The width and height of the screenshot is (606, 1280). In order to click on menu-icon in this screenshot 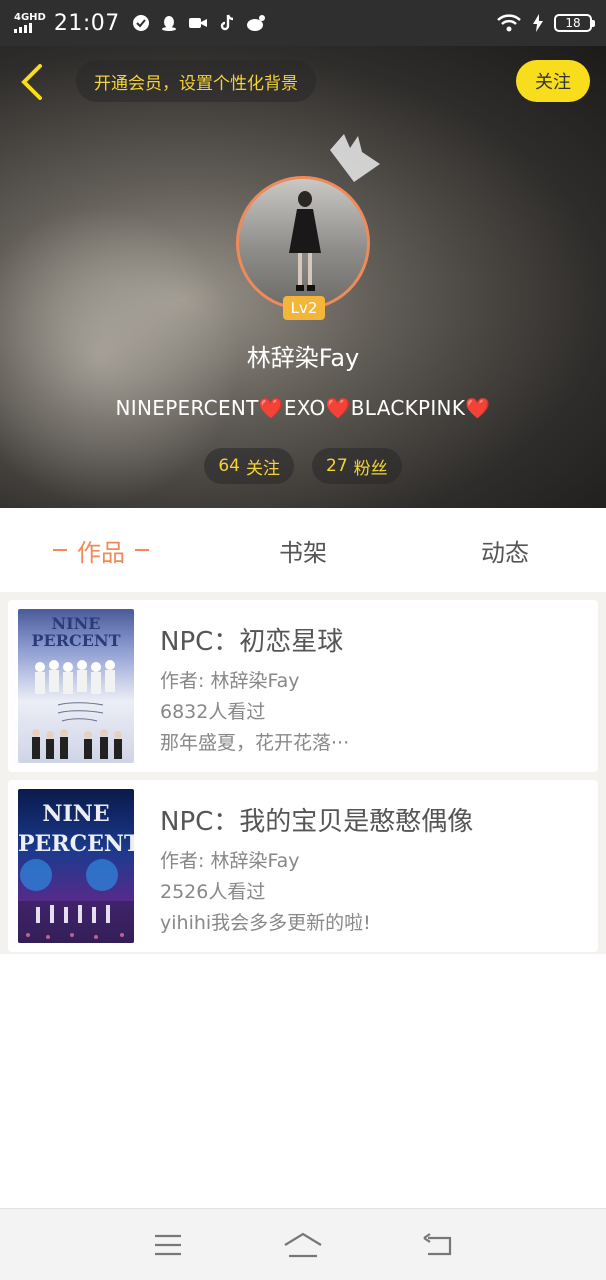, I will do `click(167, 1244)`.